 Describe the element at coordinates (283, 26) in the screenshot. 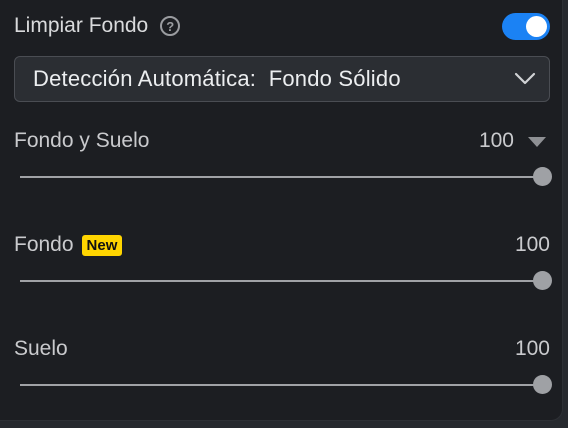

I see `header-row: Limpiar Fondo ?` at that location.